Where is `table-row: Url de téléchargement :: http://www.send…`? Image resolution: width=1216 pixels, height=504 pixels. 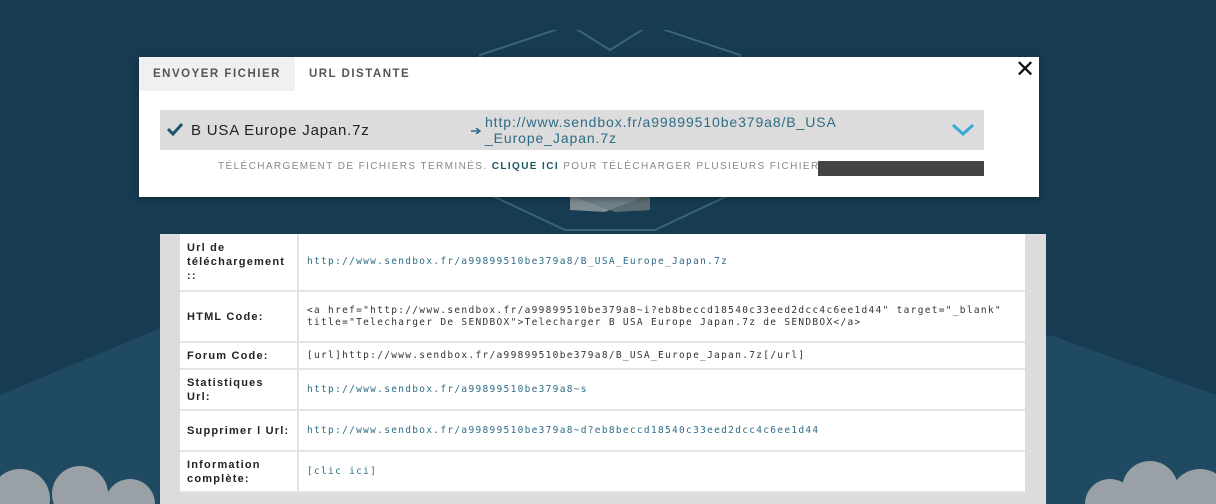
table-row: Url de téléchargement :: http://www.send… is located at coordinates (602, 263).